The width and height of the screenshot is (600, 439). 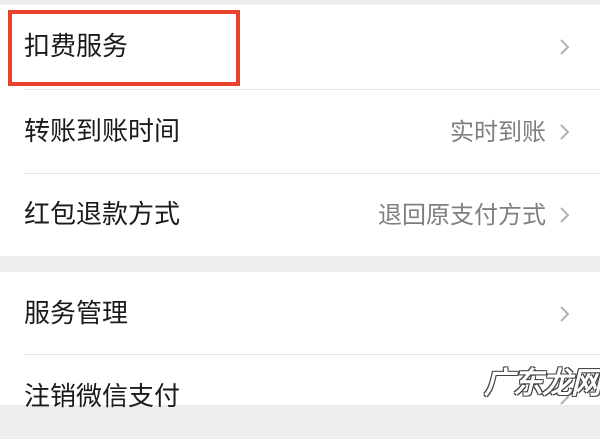 I want to click on row-label: 注销微信支付, so click(x=102, y=397).